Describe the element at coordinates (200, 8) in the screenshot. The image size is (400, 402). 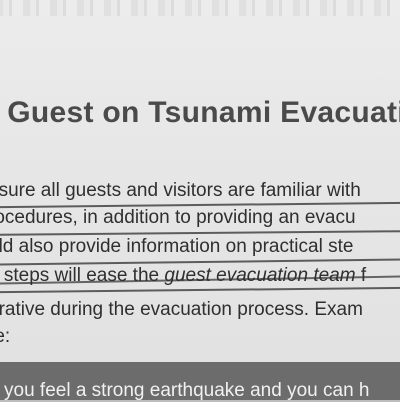
I see `scan-noise` at that location.